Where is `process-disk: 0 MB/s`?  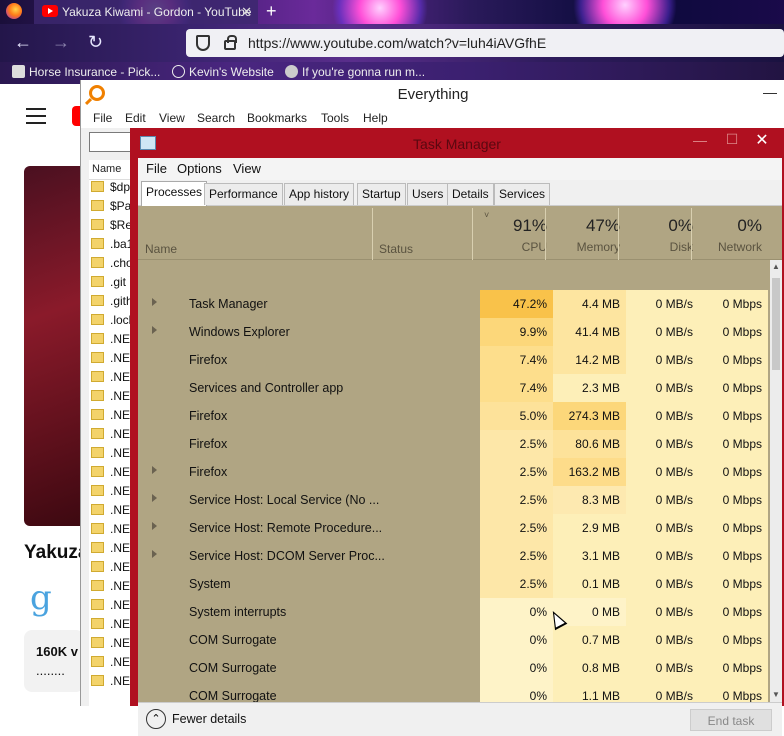 process-disk: 0 MB/s is located at coordinates (662, 584).